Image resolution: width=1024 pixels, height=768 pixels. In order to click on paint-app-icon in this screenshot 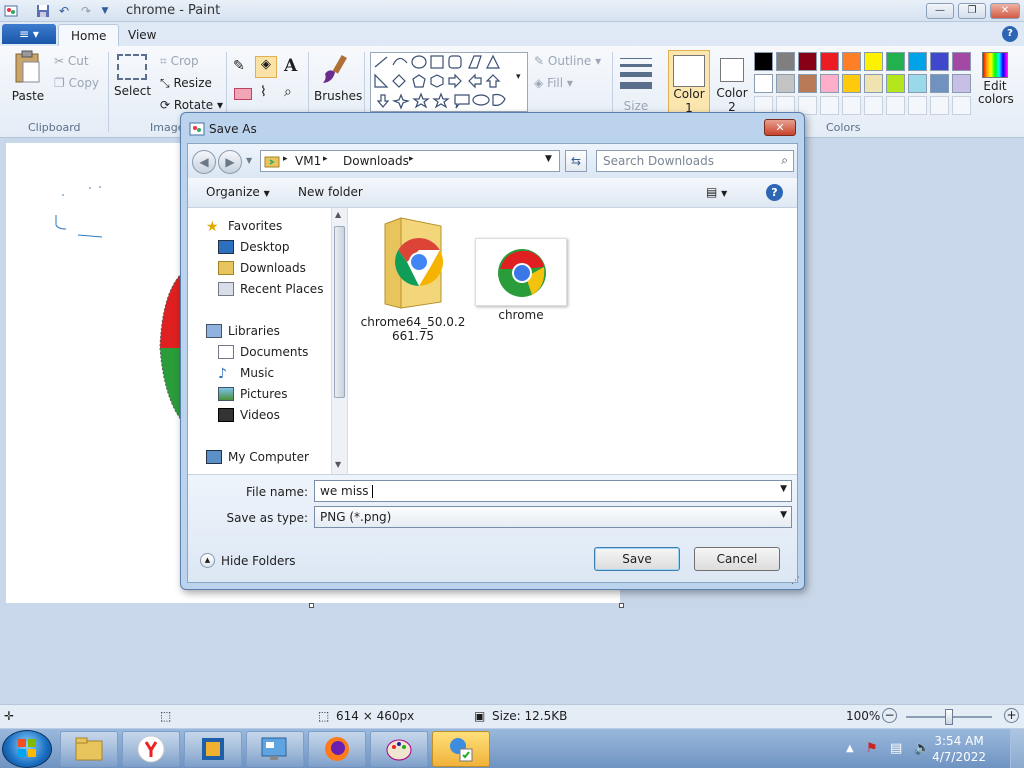, I will do `click(11, 11)`.